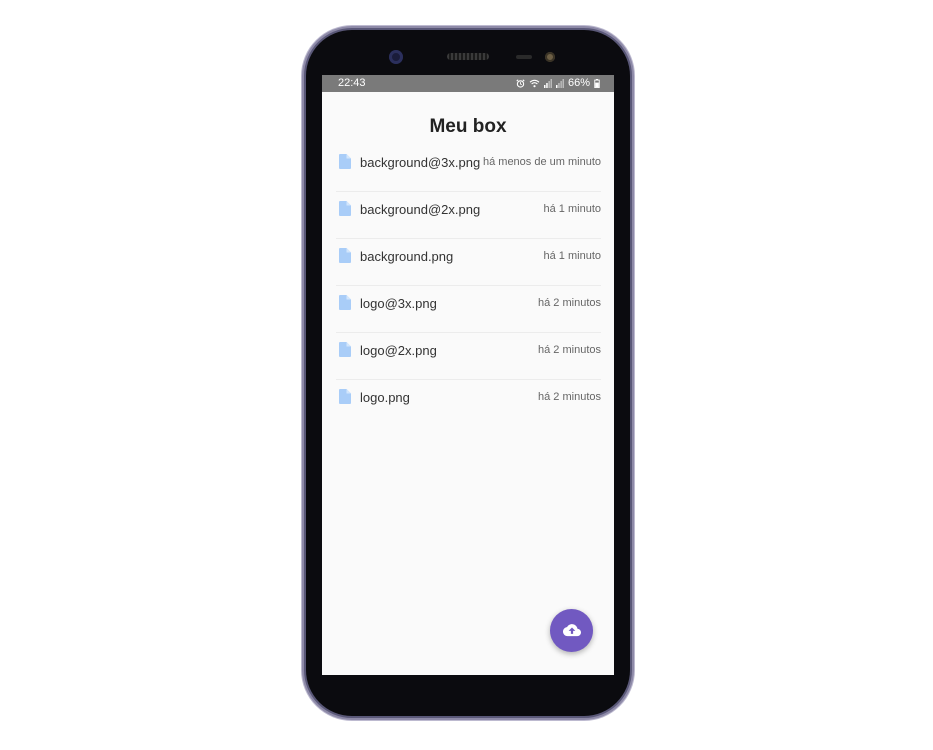 The height and width of the screenshot is (750, 933). I want to click on cloud-upload-icon, so click(571, 630).